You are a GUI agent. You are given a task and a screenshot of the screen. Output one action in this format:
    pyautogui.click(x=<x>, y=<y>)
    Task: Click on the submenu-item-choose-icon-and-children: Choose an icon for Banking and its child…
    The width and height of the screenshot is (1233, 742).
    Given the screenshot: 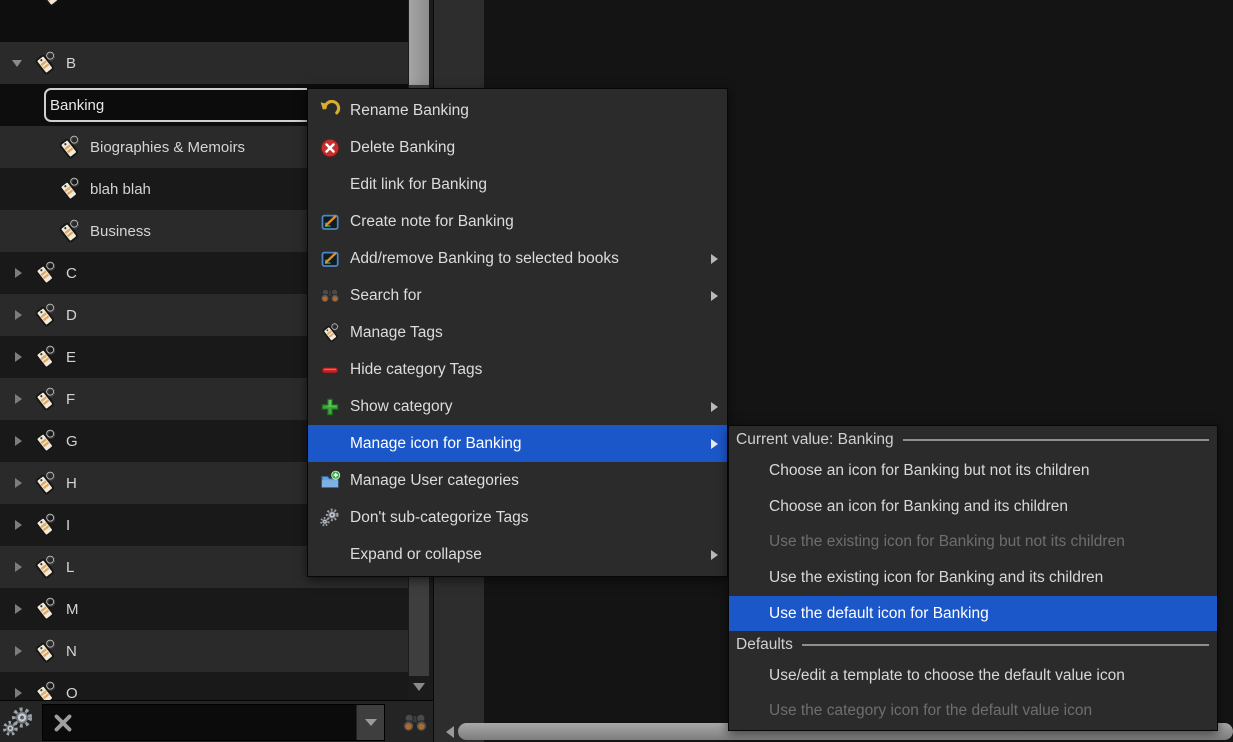 What is the action you would take?
    pyautogui.click(x=973, y=507)
    